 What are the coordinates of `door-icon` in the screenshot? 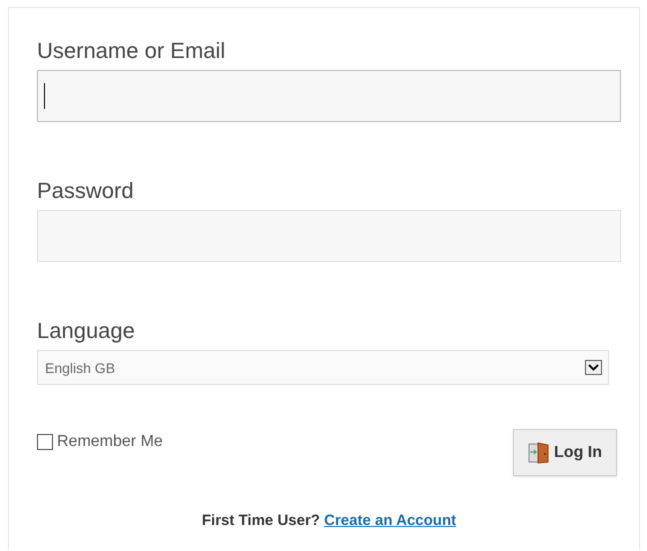 It's located at (539, 453).